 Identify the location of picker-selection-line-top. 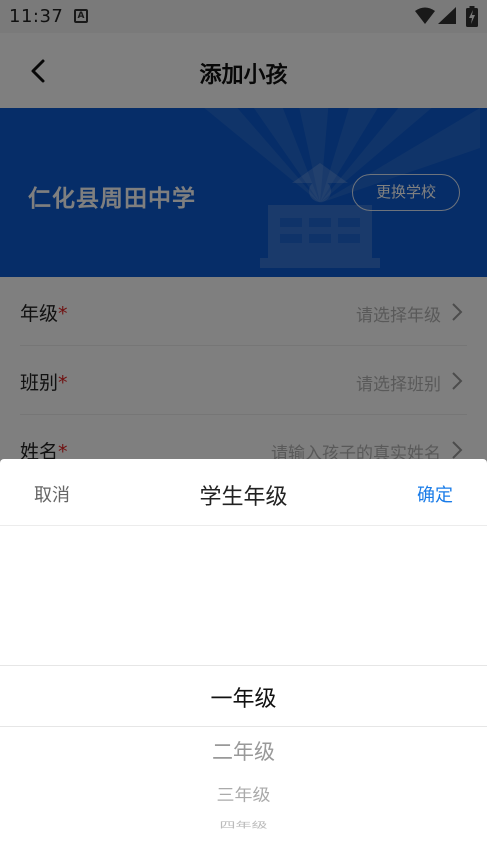
(243, 665).